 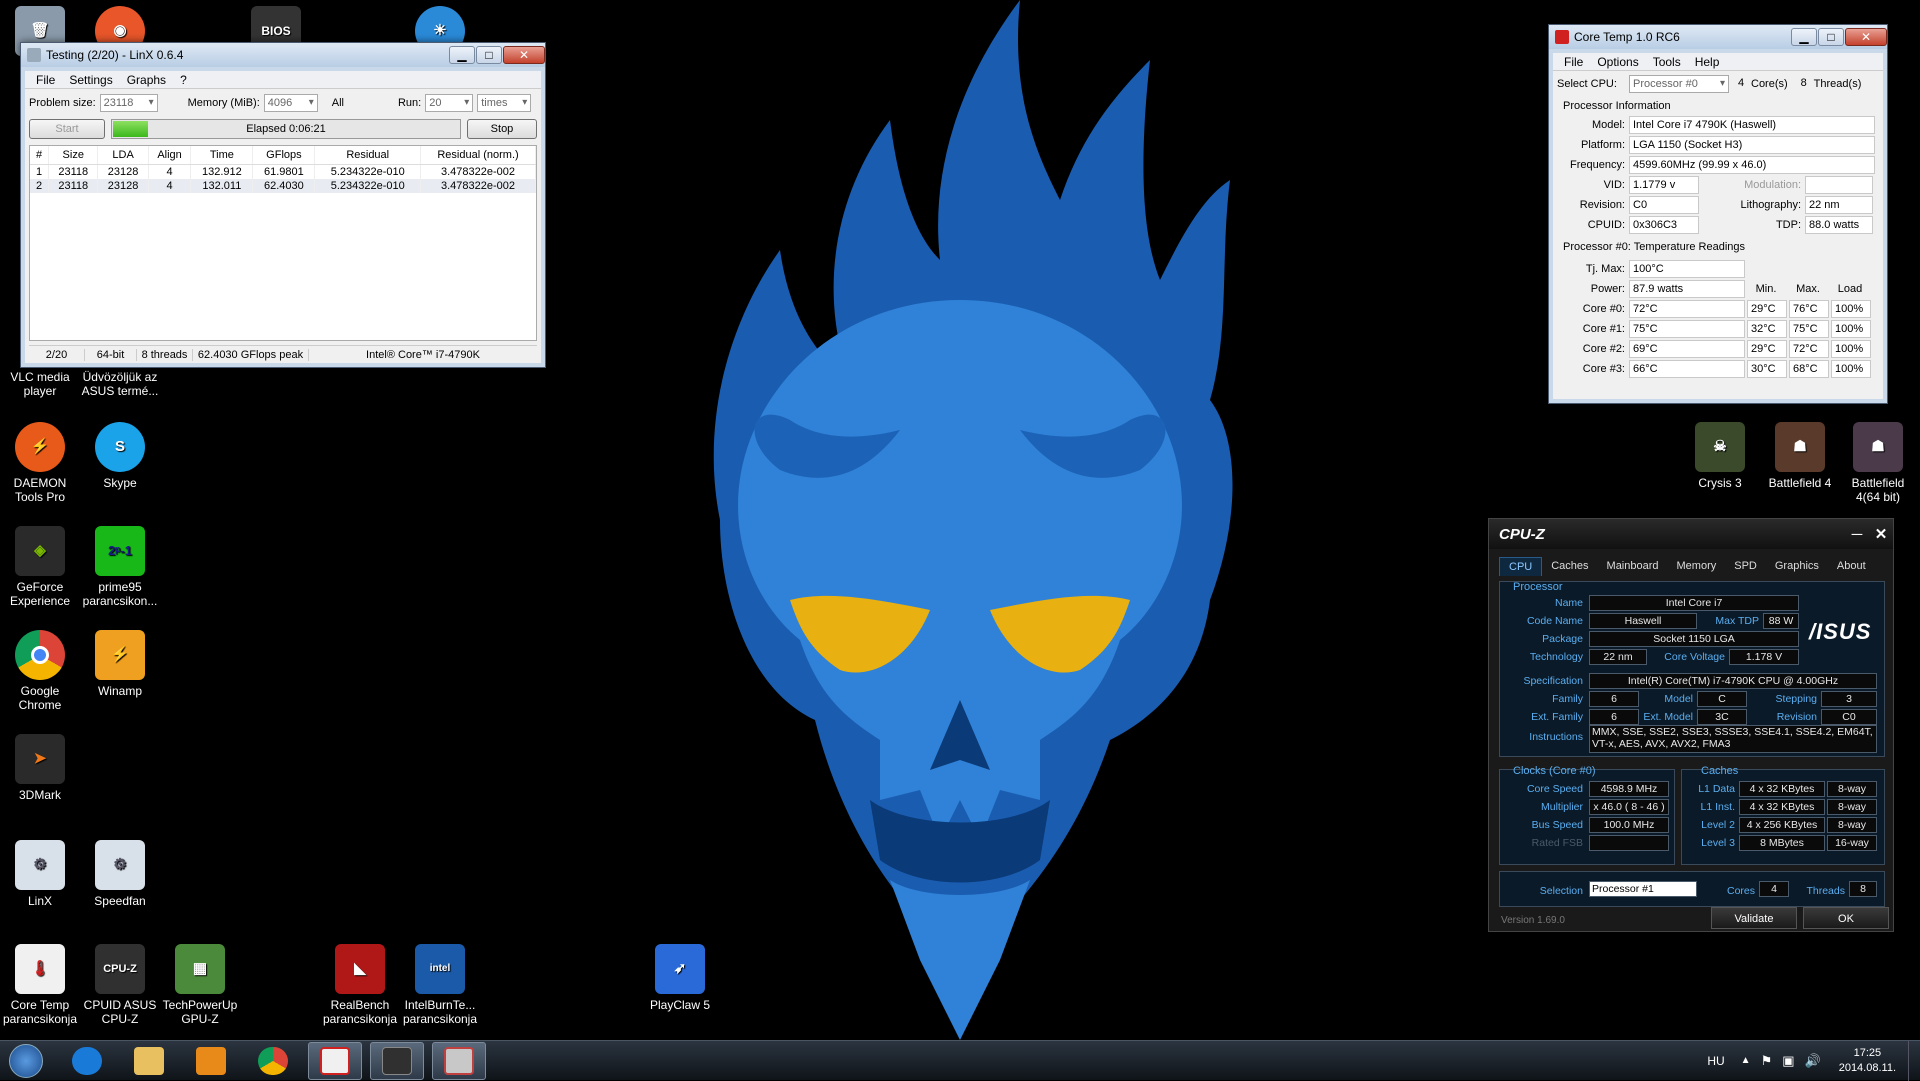 I want to click on clock: 17:25 2014.08.11., so click(x=1867, y=1061).